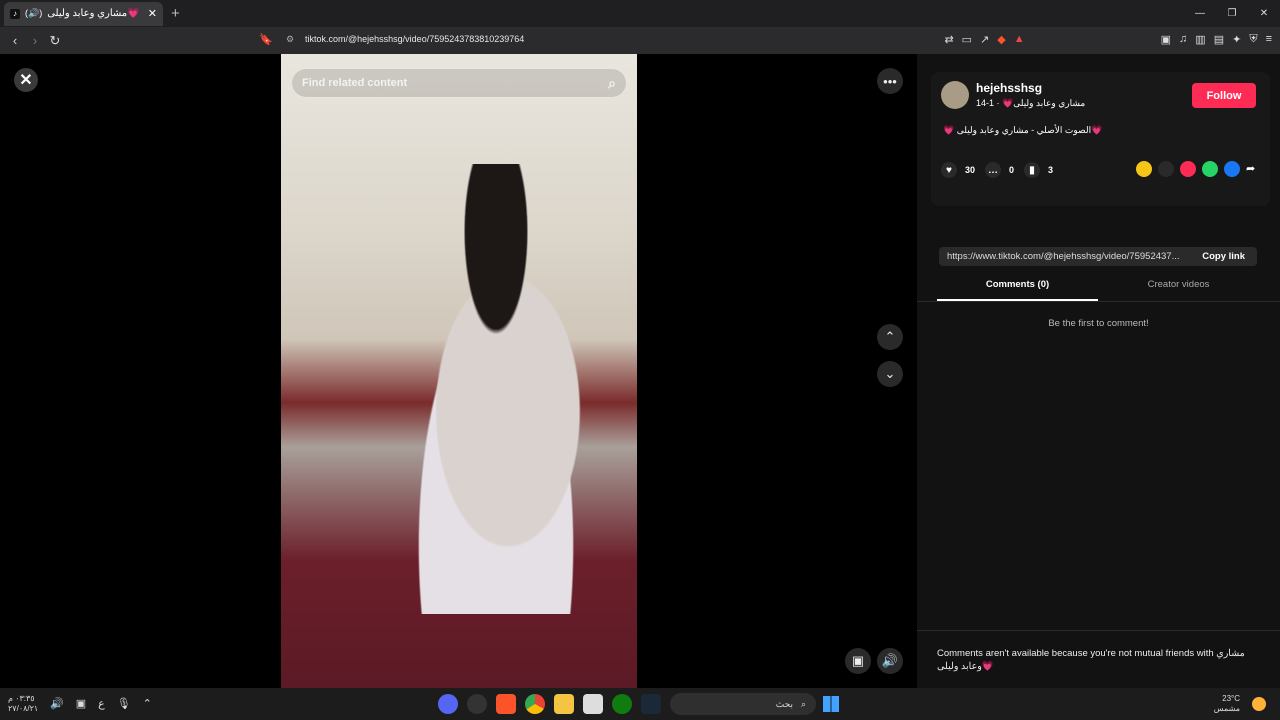  I want to click on close-window-icon: ✕, so click(1264, 13).